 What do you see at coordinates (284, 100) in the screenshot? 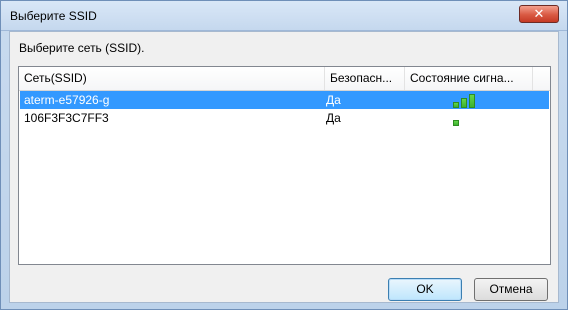
I see `list-item-aterm-e57926-g: aterm-e57926-g Да` at bounding box center [284, 100].